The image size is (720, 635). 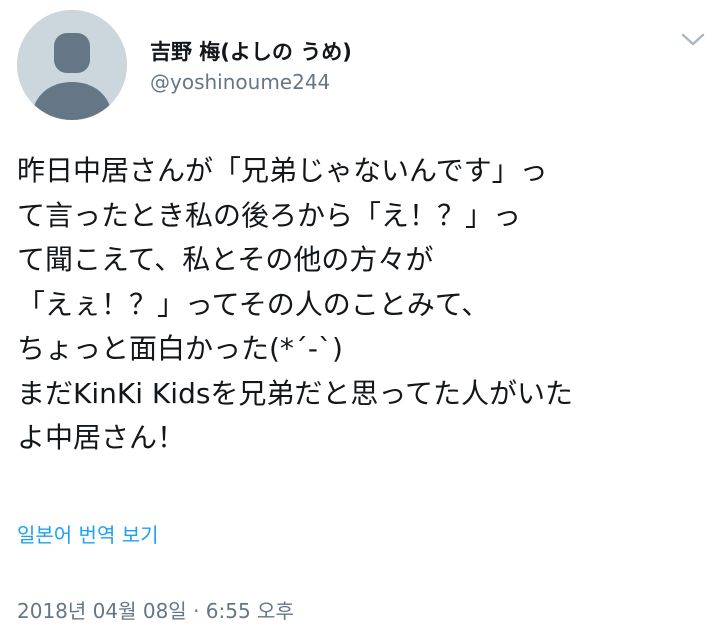 What do you see at coordinates (253, 304) in the screenshot?
I see `tweet-line: 「えぇ！？」ってその人のことみて、` at bounding box center [253, 304].